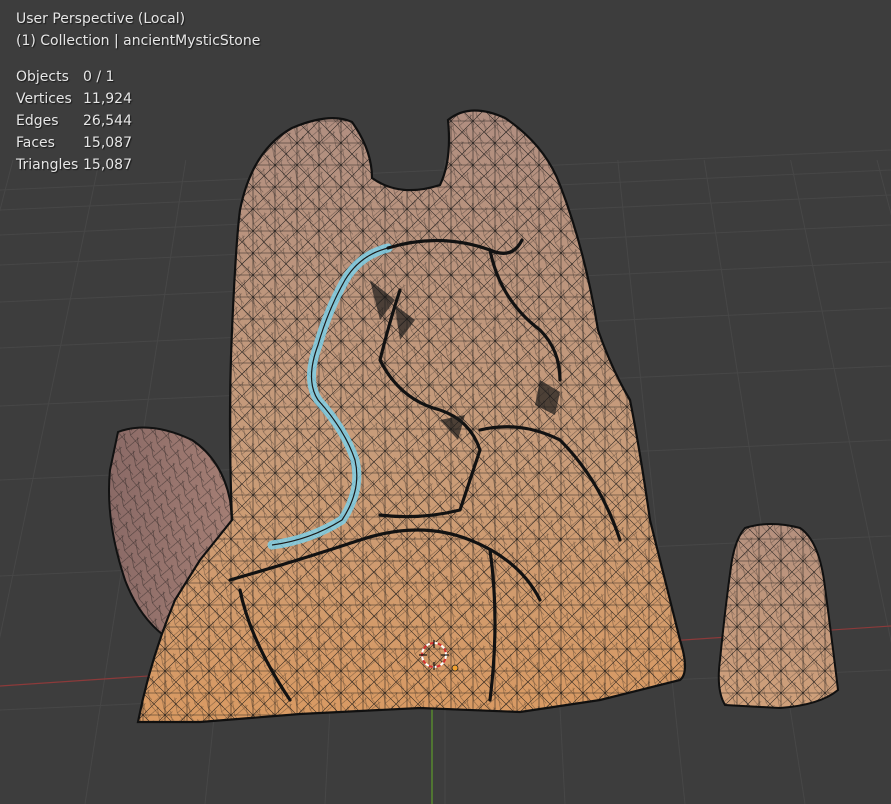 The image size is (891, 804). Describe the element at coordinates (101, 19) in the screenshot. I see `view-name-label: User Perspective (Local)` at that location.